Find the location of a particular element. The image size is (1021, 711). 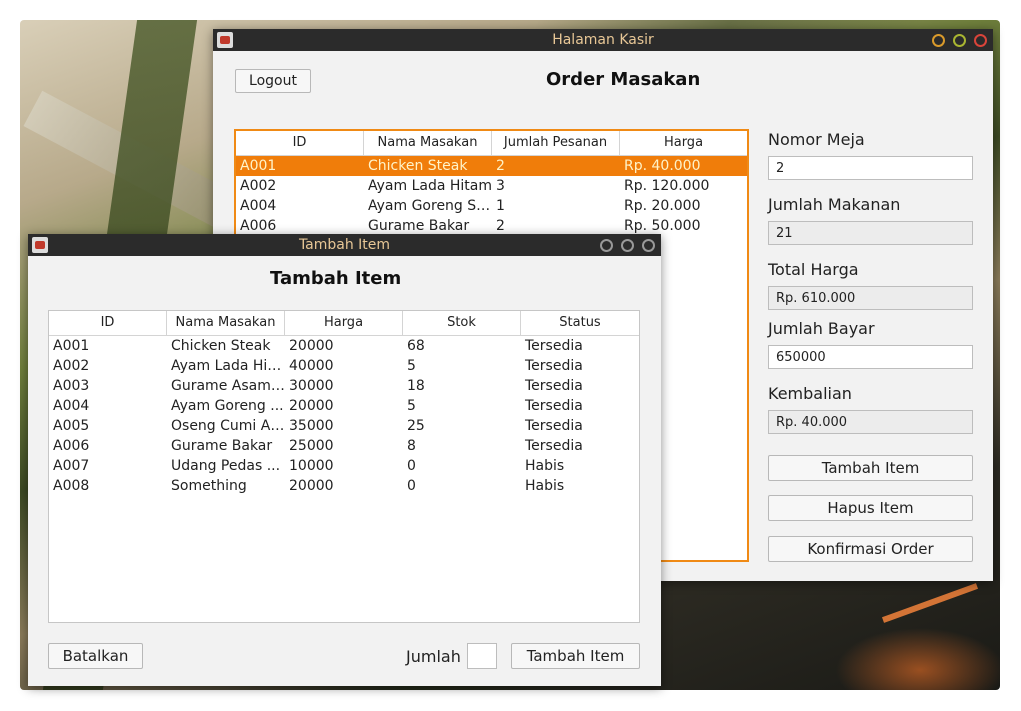

cell-stok: 25 is located at coordinates (416, 426).